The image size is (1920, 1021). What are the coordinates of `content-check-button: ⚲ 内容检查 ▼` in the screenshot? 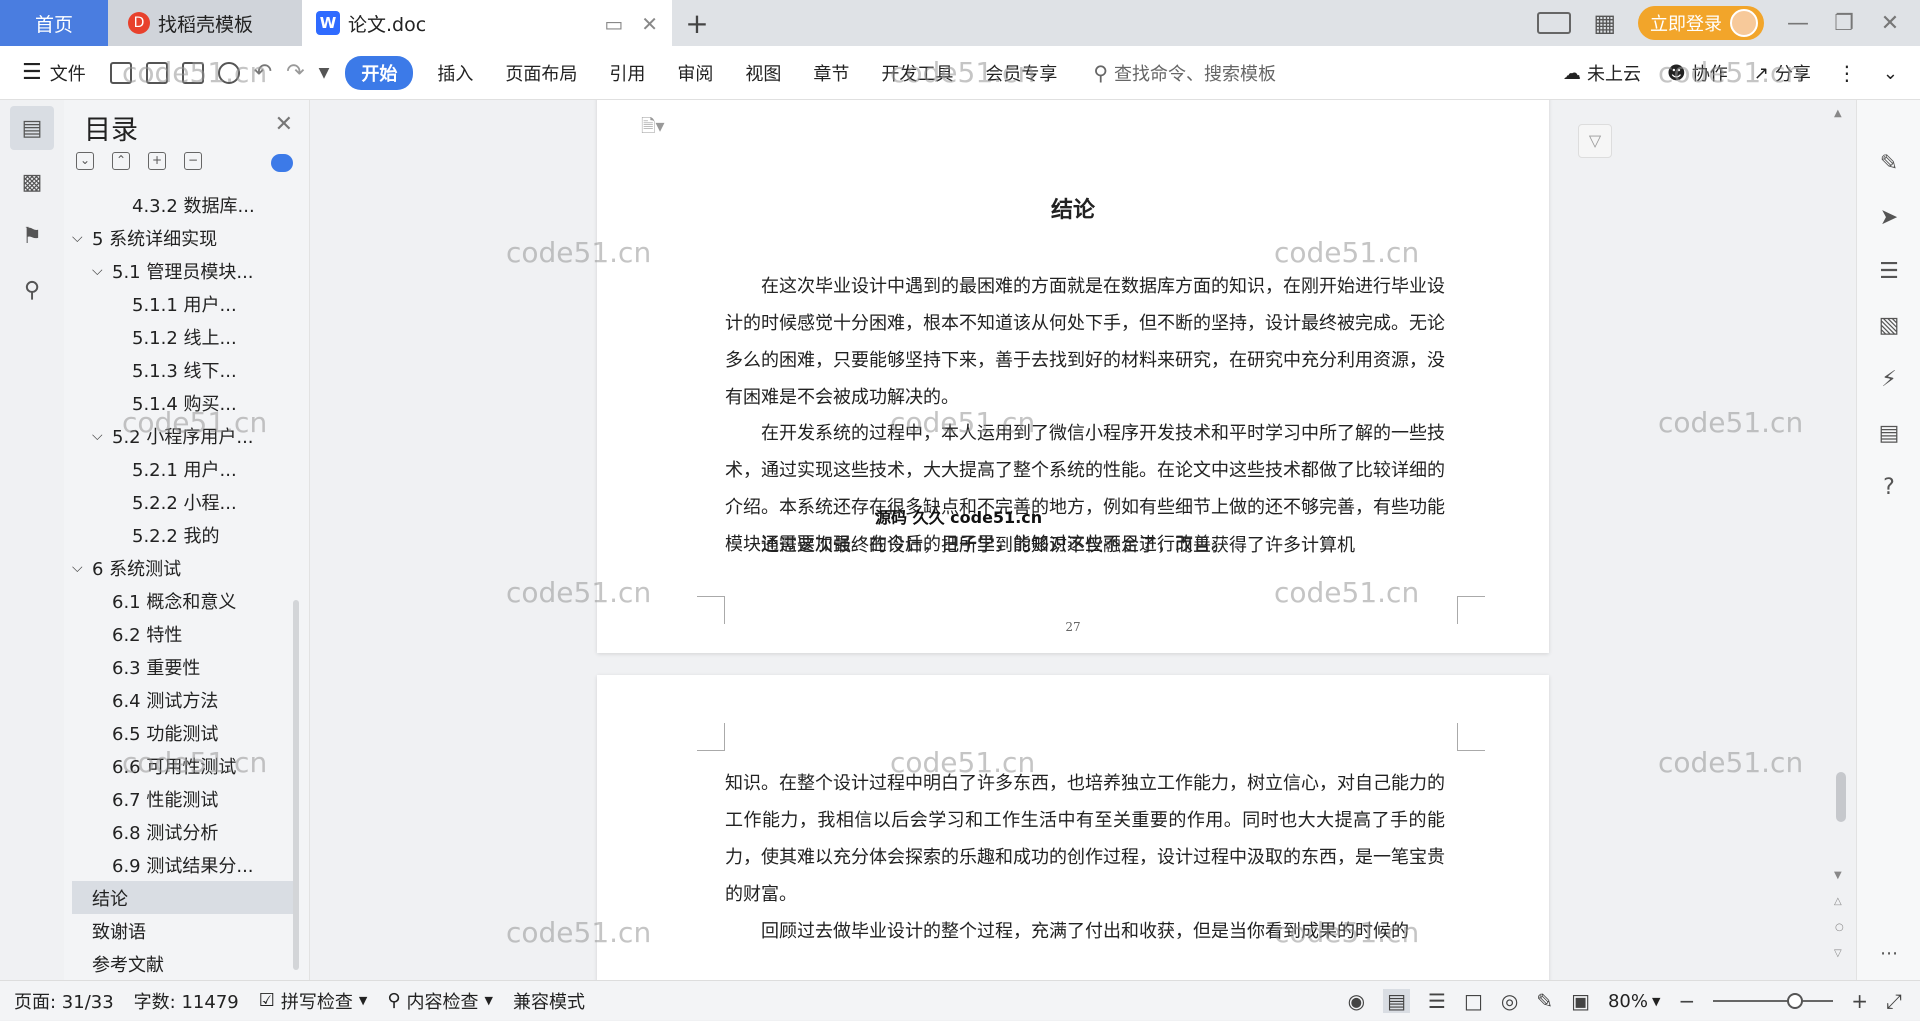 It's located at (440, 1001).